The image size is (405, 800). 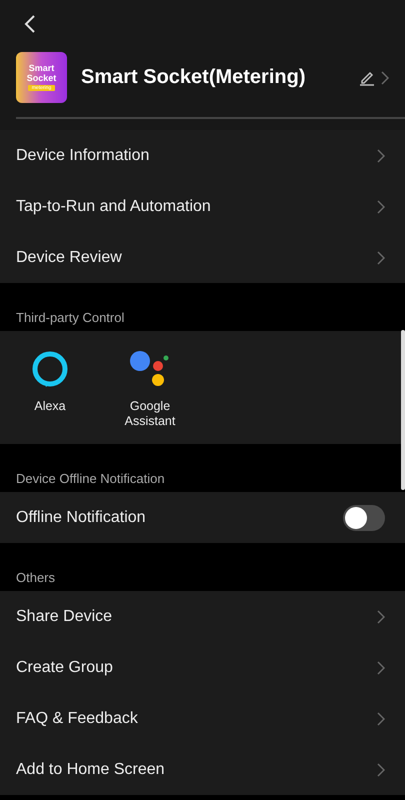 I want to click on pencil-icon, so click(x=367, y=78).